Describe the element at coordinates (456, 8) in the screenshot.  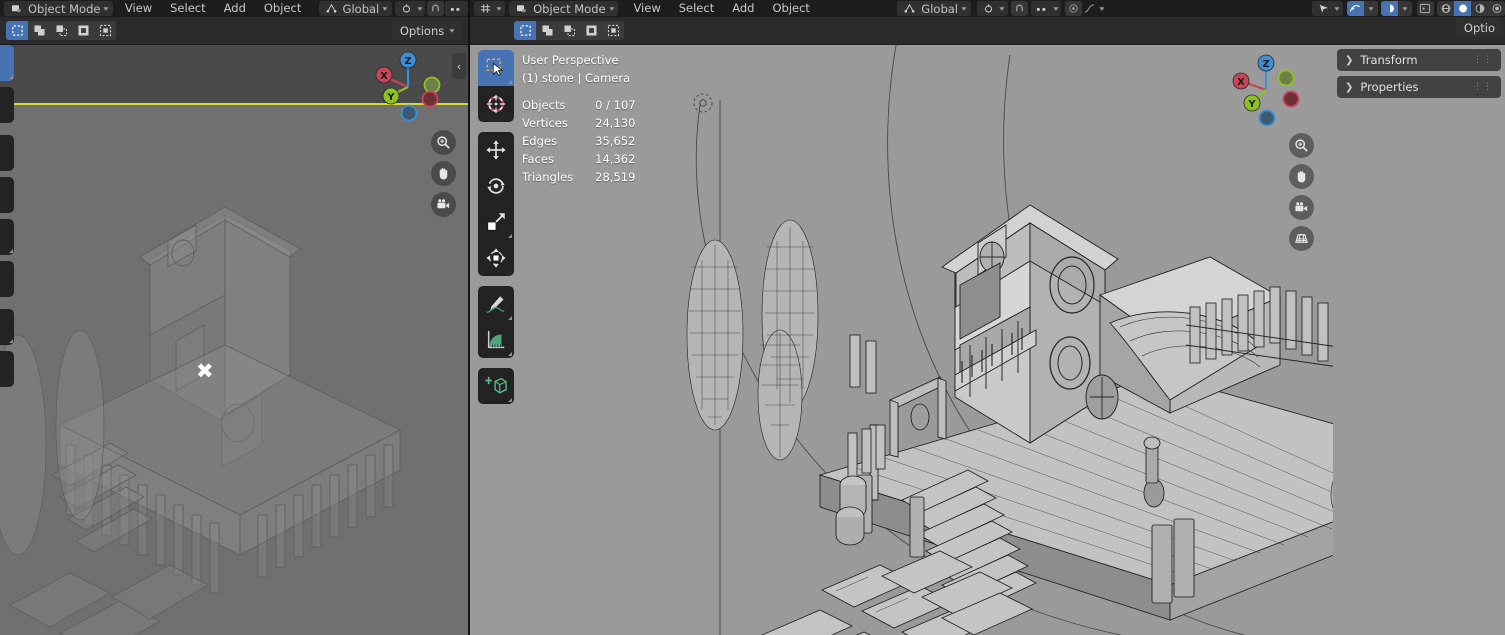
I see `left-snap-target-dropdown` at that location.